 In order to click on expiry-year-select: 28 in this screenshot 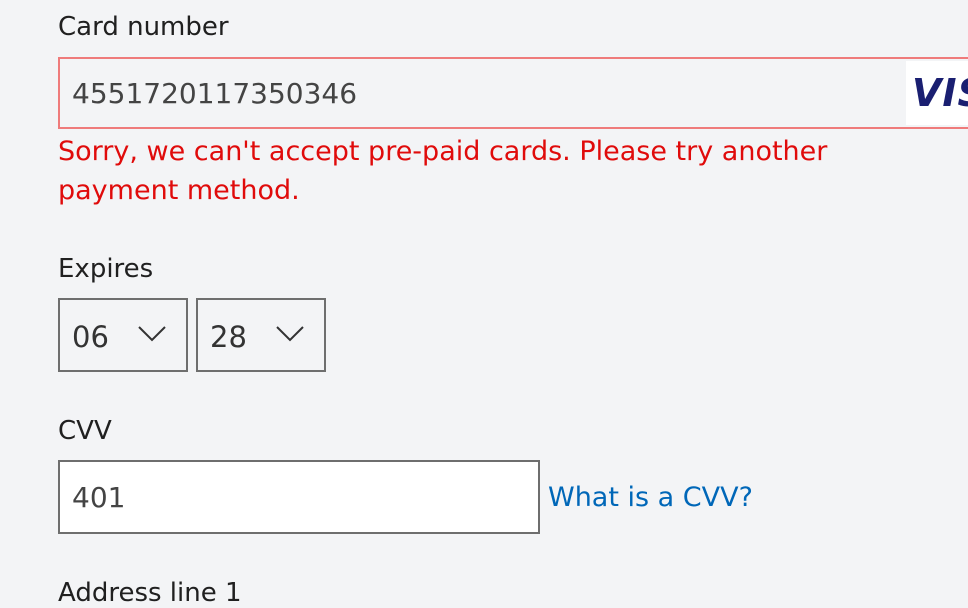, I will do `click(261, 335)`.